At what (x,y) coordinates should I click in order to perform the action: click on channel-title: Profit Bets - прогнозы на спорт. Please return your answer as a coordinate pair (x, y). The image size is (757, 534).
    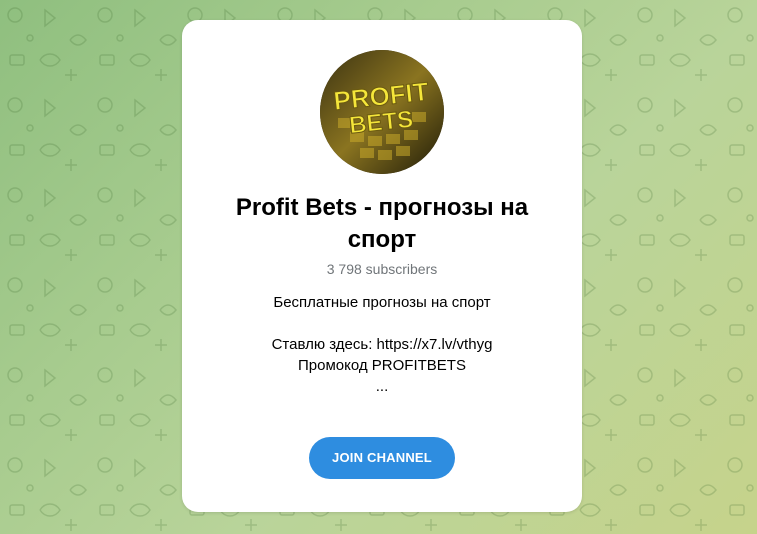
    Looking at the image, I should click on (382, 223).